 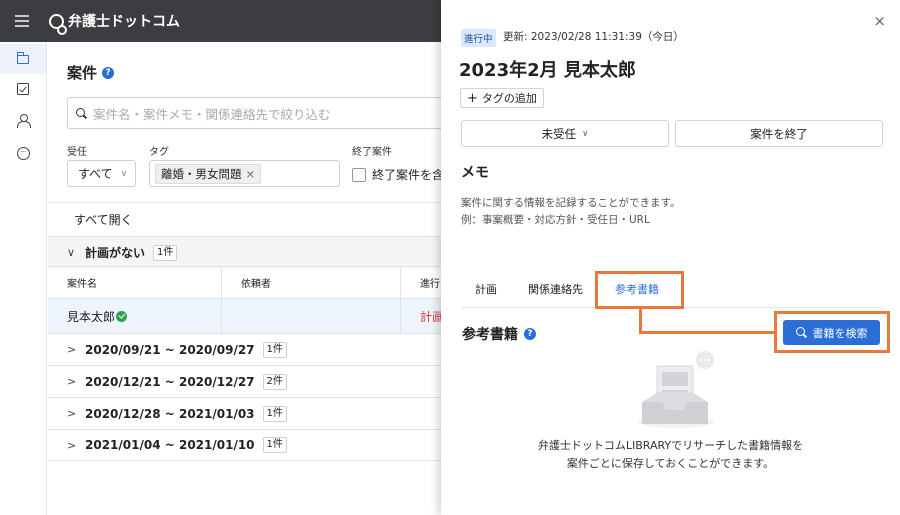 What do you see at coordinates (558, 133) in the screenshot?
I see `receipt-status-value: 未受任` at bounding box center [558, 133].